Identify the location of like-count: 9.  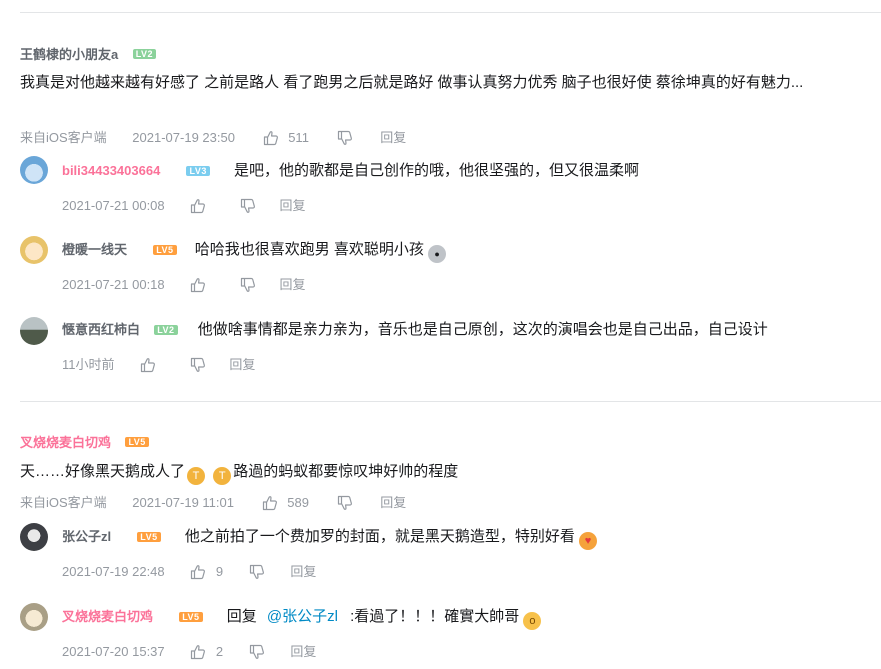
(219, 571).